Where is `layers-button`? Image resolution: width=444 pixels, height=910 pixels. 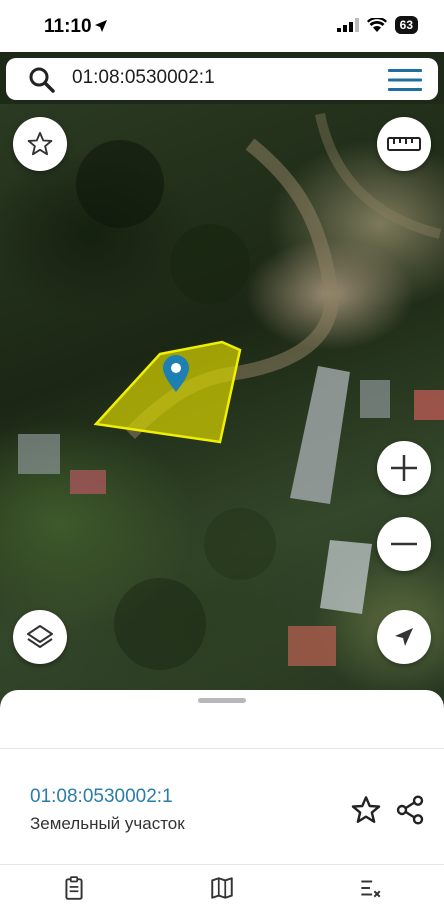
layers-button is located at coordinates (40, 637).